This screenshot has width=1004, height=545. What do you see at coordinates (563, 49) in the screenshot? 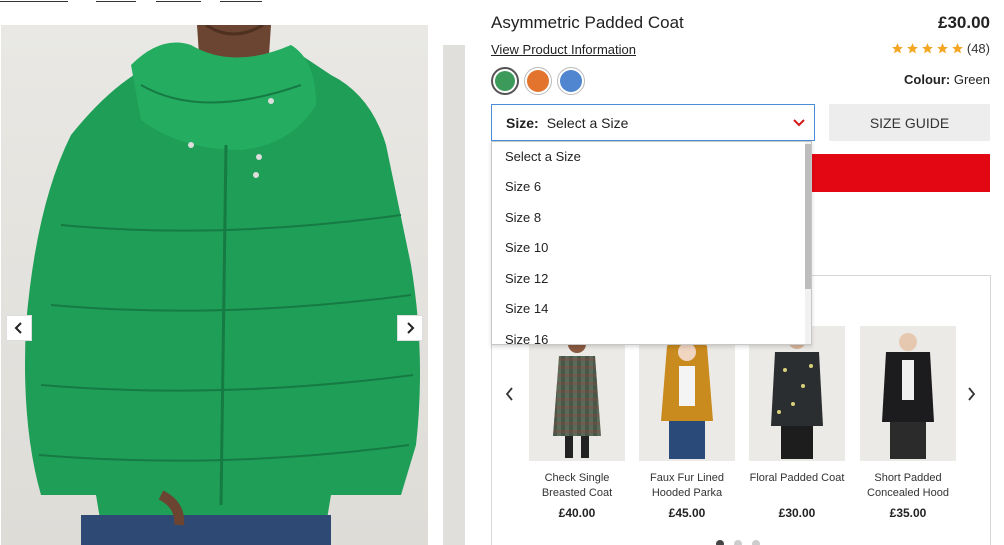
I see `view-product-information-link: View Product Information` at bounding box center [563, 49].